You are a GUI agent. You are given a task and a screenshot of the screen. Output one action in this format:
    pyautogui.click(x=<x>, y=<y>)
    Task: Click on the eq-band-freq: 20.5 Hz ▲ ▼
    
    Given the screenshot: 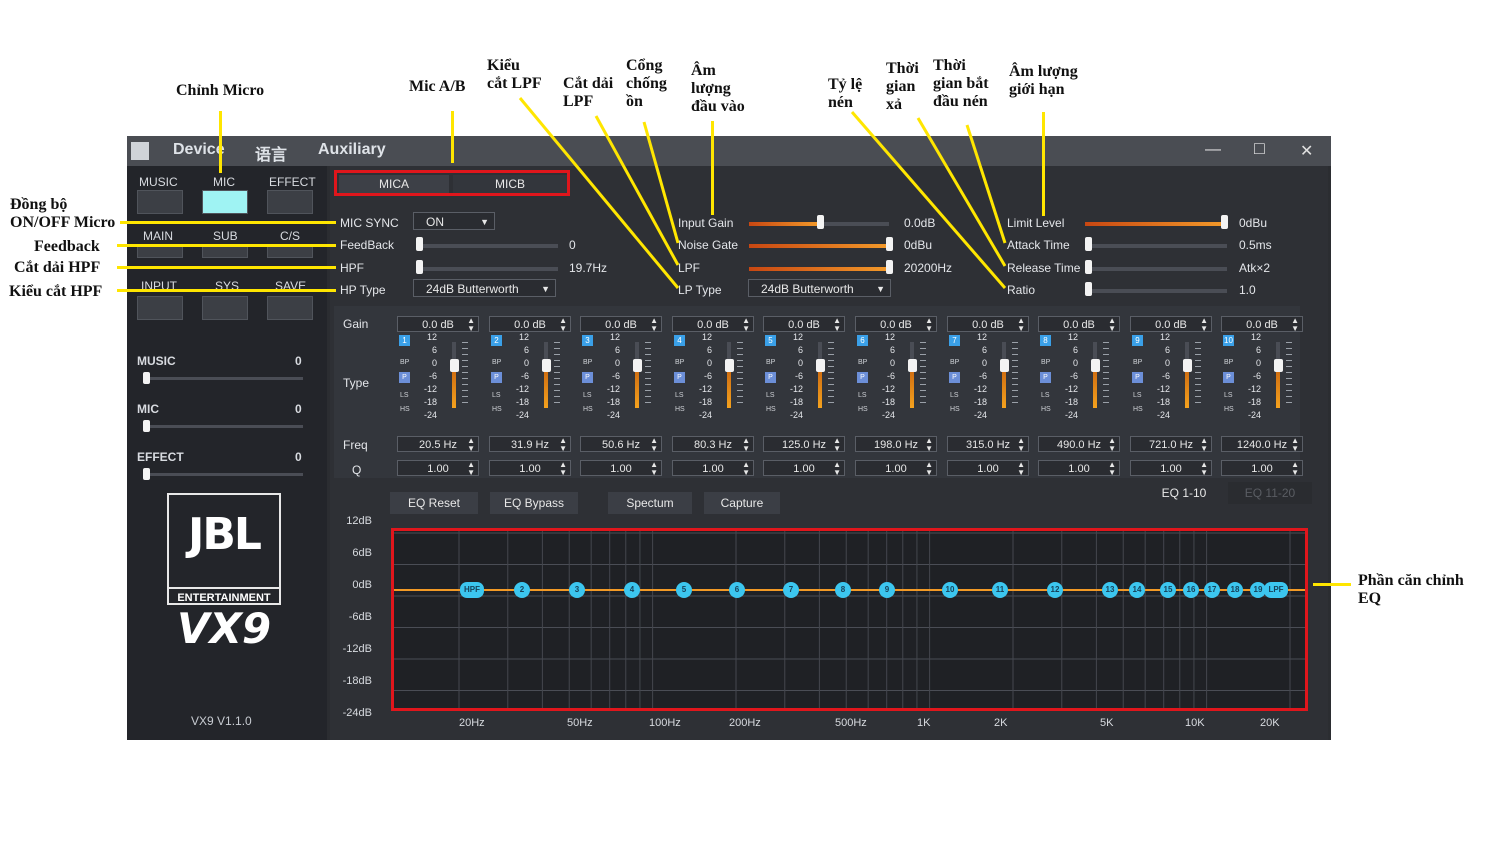 What is the action you would take?
    pyautogui.click(x=438, y=444)
    